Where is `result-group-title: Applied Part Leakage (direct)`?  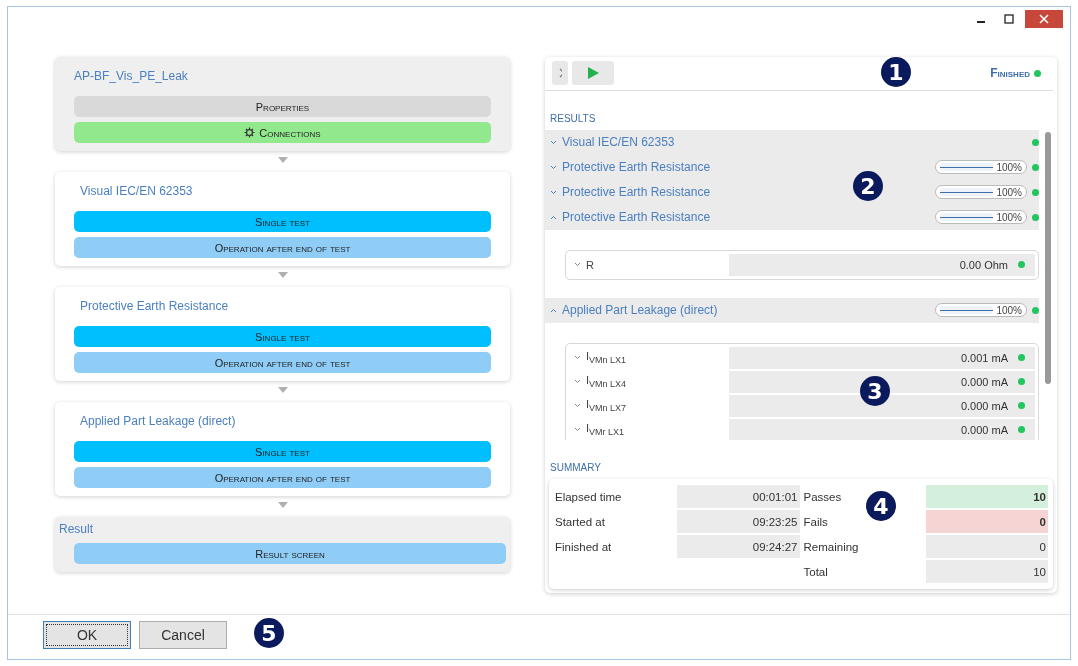
result-group-title: Applied Part Leakage (direct) is located at coordinates (640, 310).